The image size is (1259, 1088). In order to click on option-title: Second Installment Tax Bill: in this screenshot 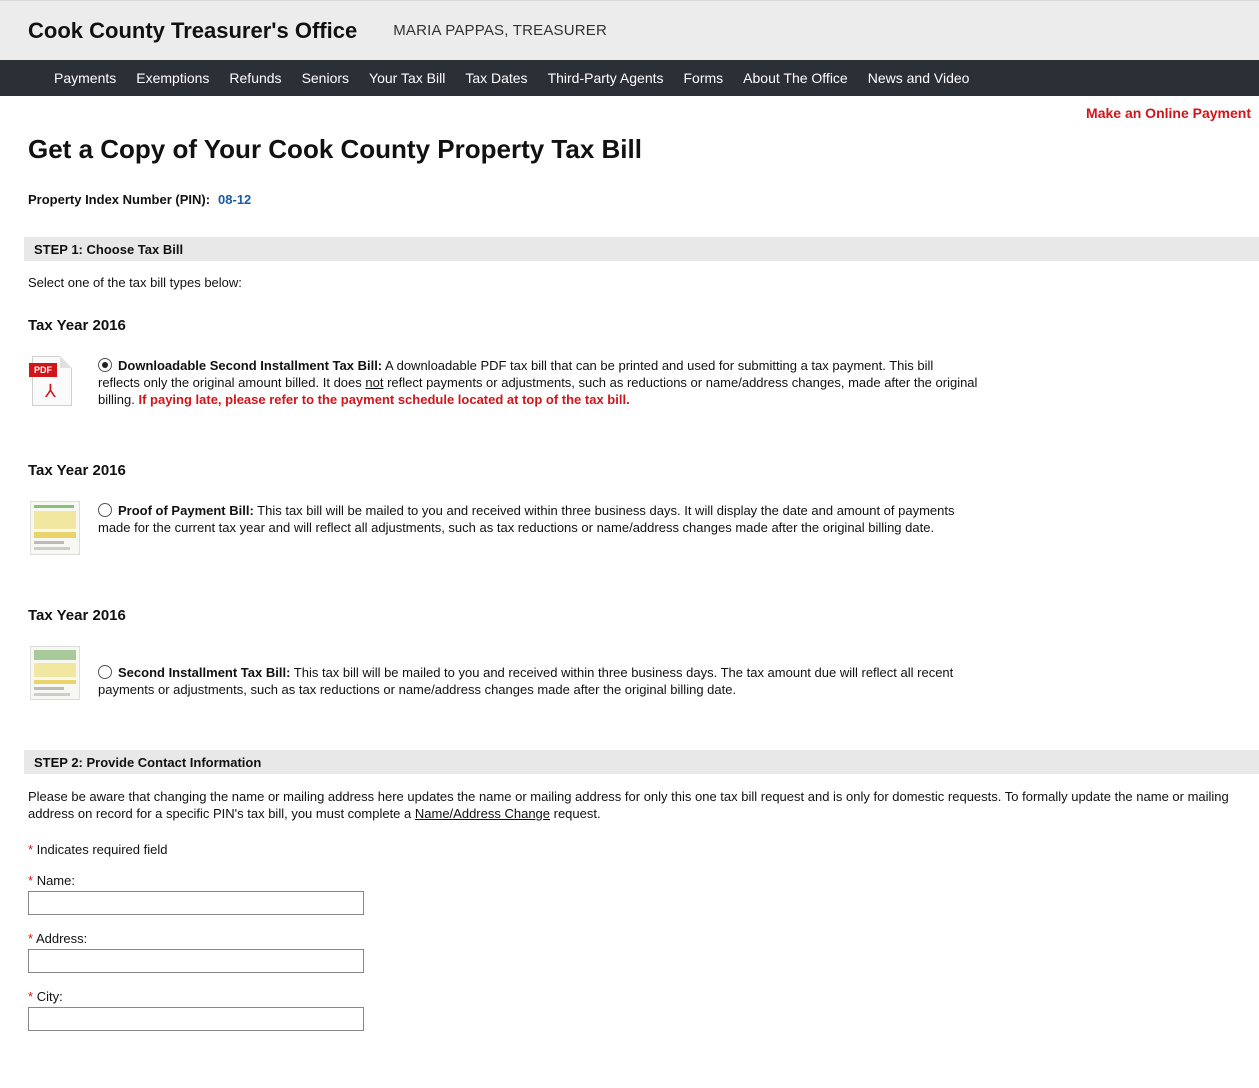, I will do `click(204, 672)`.